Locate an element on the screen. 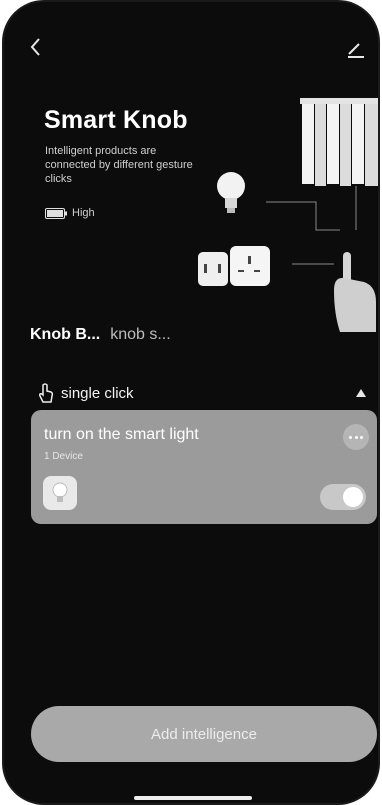 Image resolution: width=382 pixels, height=805 pixels. triangle-up-icon is located at coordinates (361, 393).